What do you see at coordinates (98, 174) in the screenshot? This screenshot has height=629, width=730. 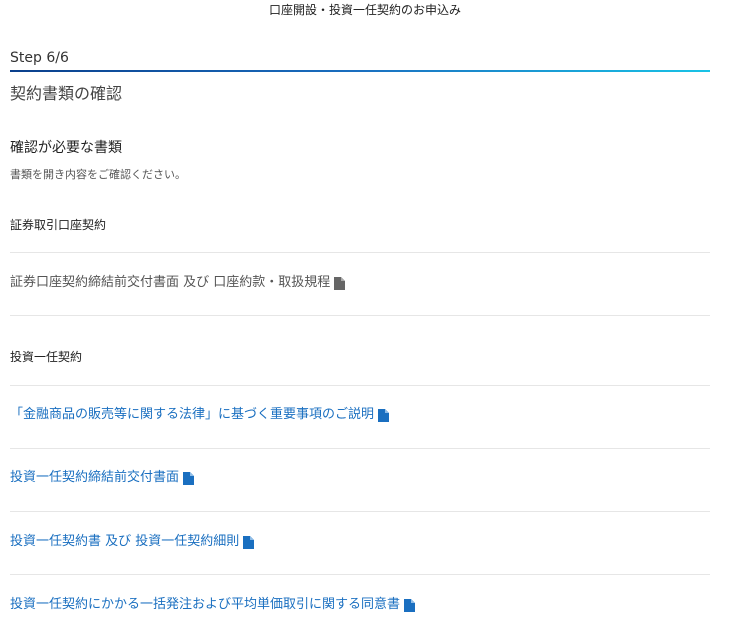 I see `documents-instruction: 書類を開き内容をご確認ください。` at bounding box center [98, 174].